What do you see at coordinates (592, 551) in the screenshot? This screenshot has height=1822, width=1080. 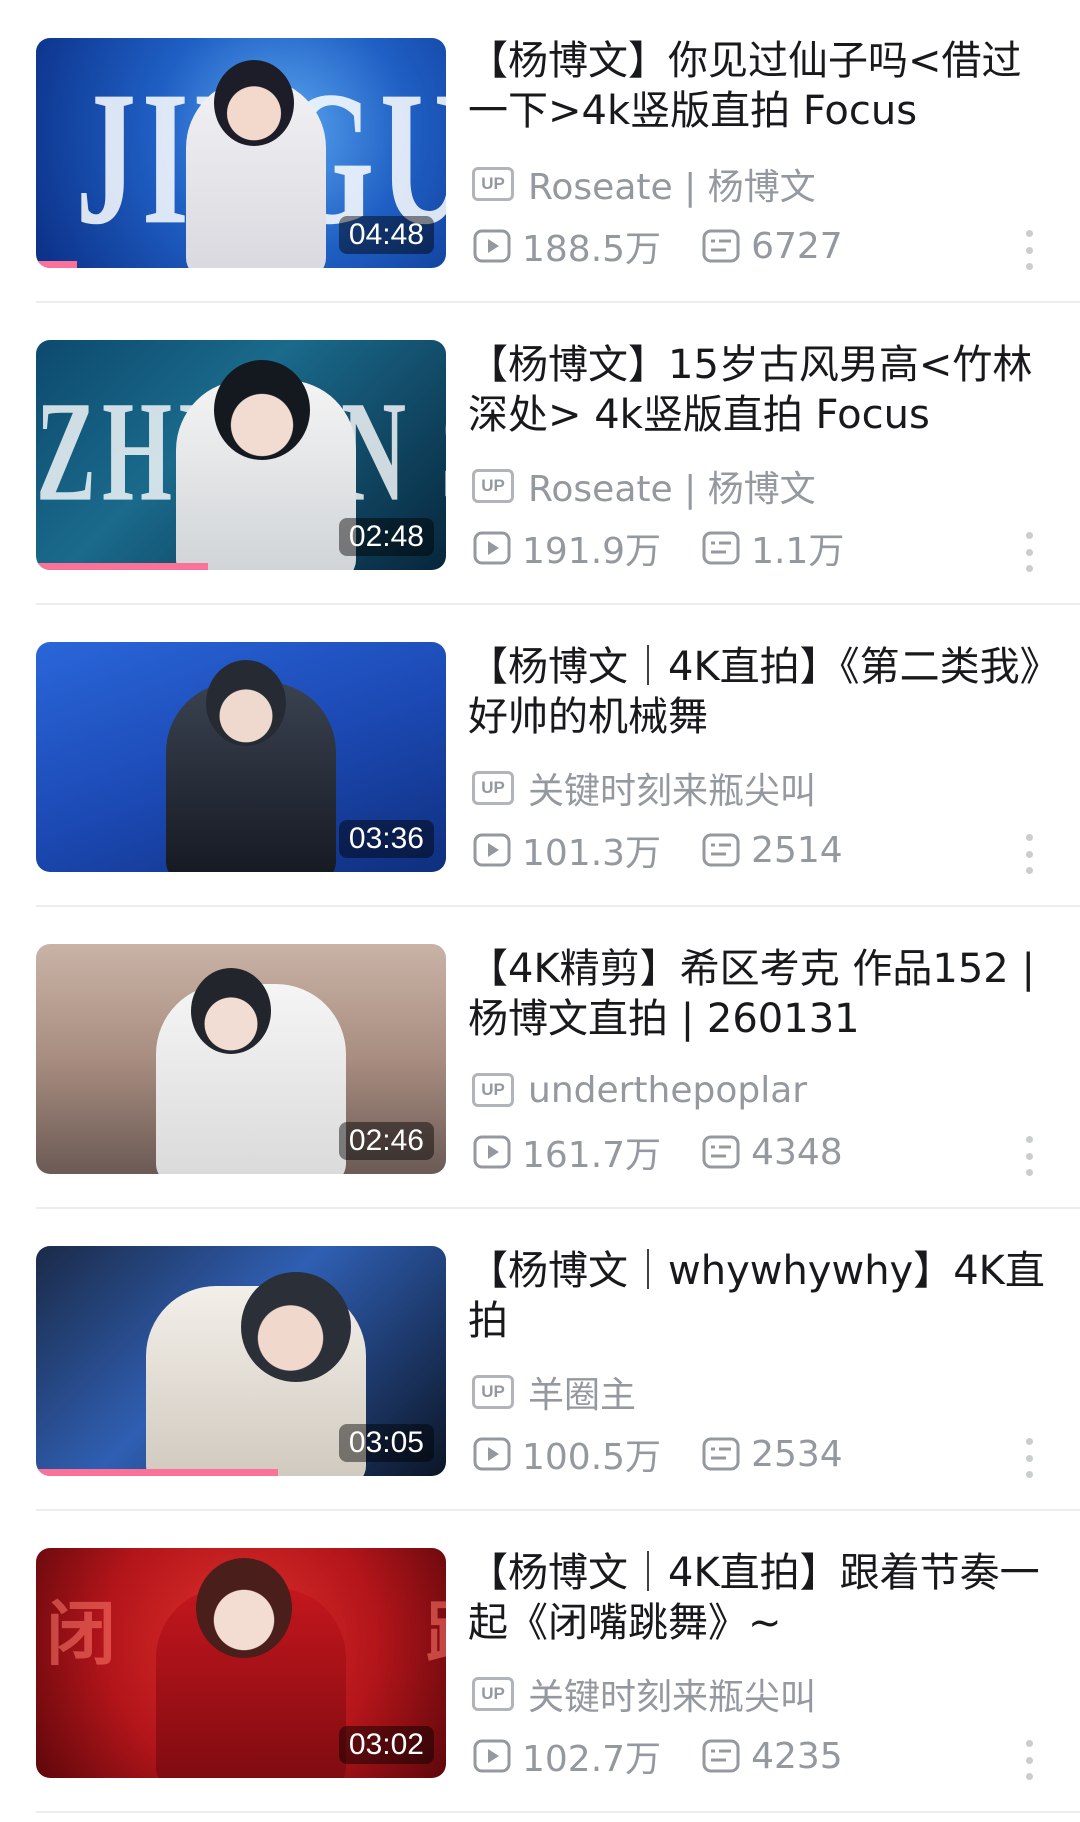 I see `view-count-text: 191.9万` at bounding box center [592, 551].